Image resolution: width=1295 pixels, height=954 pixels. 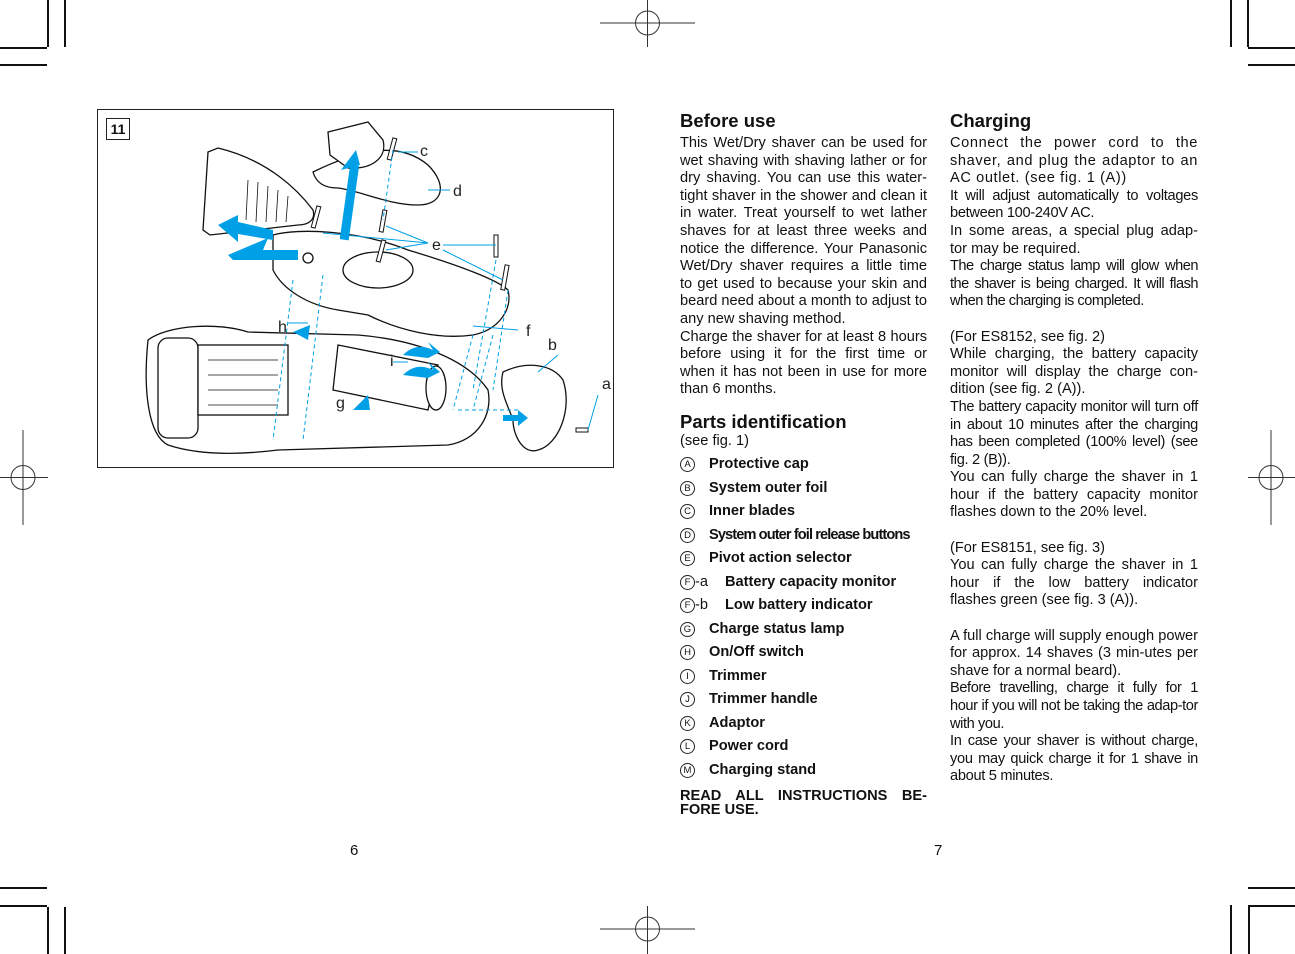 I want to click on parts-list-item: L Power cord, so click(x=803, y=748).